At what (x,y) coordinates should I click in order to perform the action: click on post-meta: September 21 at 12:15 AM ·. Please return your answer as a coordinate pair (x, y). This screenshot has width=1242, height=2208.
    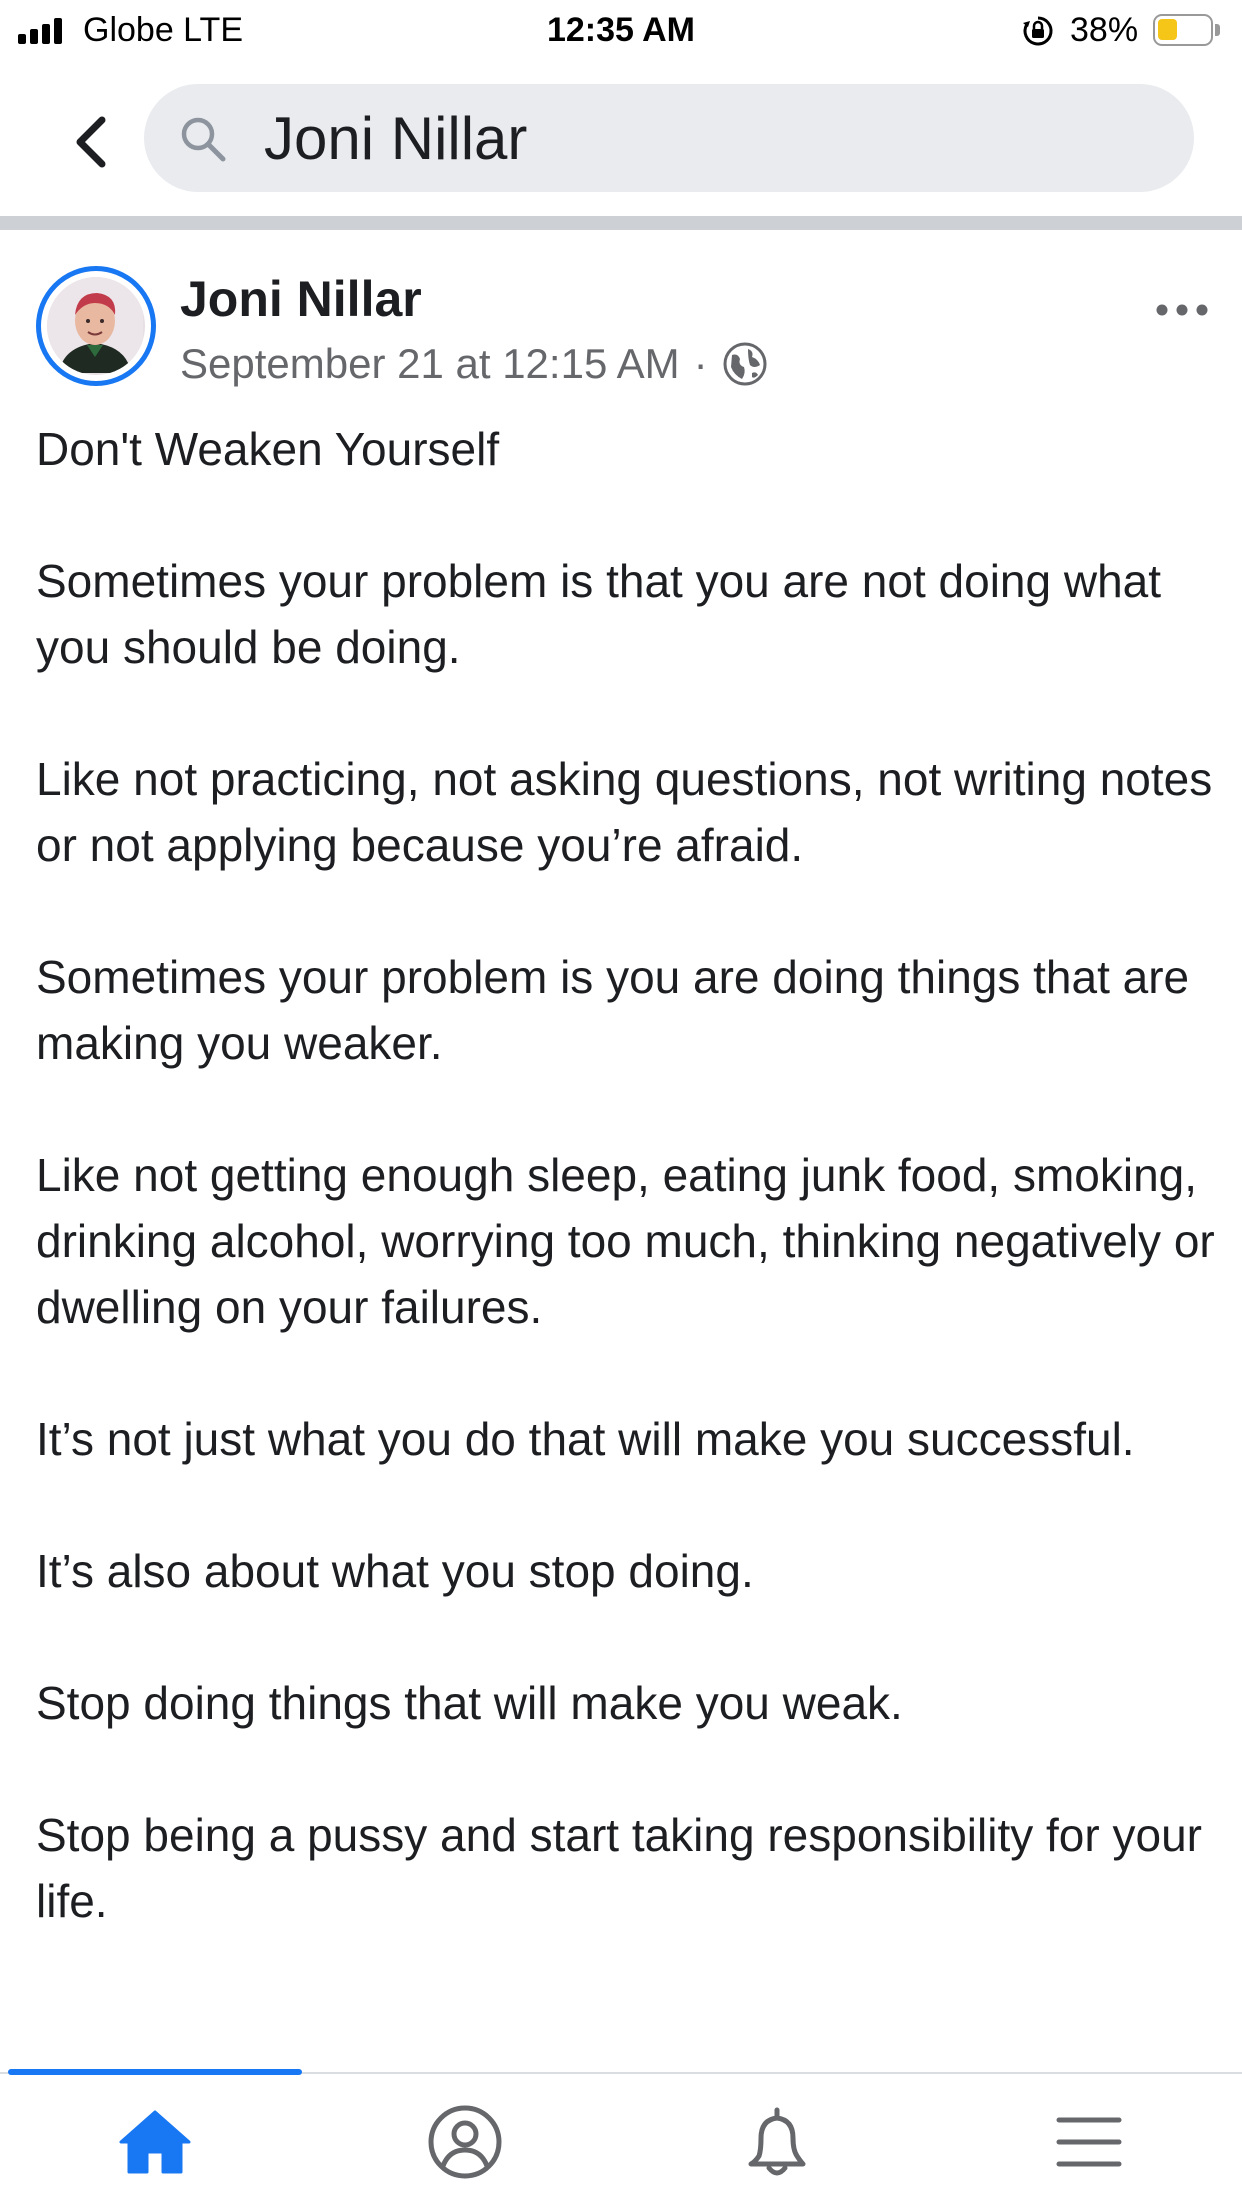
    Looking at the image, I should click on (474, 364).